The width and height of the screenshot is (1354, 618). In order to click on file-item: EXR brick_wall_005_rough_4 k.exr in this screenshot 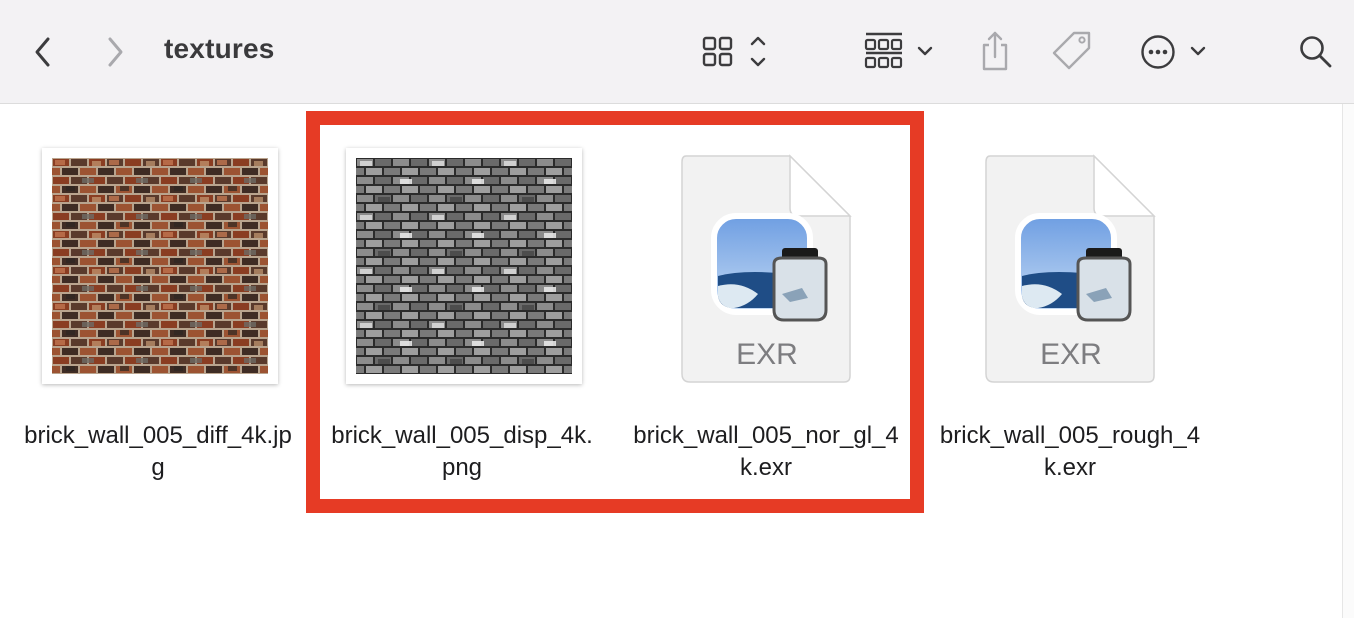, I will do `click(1070, 304)`.